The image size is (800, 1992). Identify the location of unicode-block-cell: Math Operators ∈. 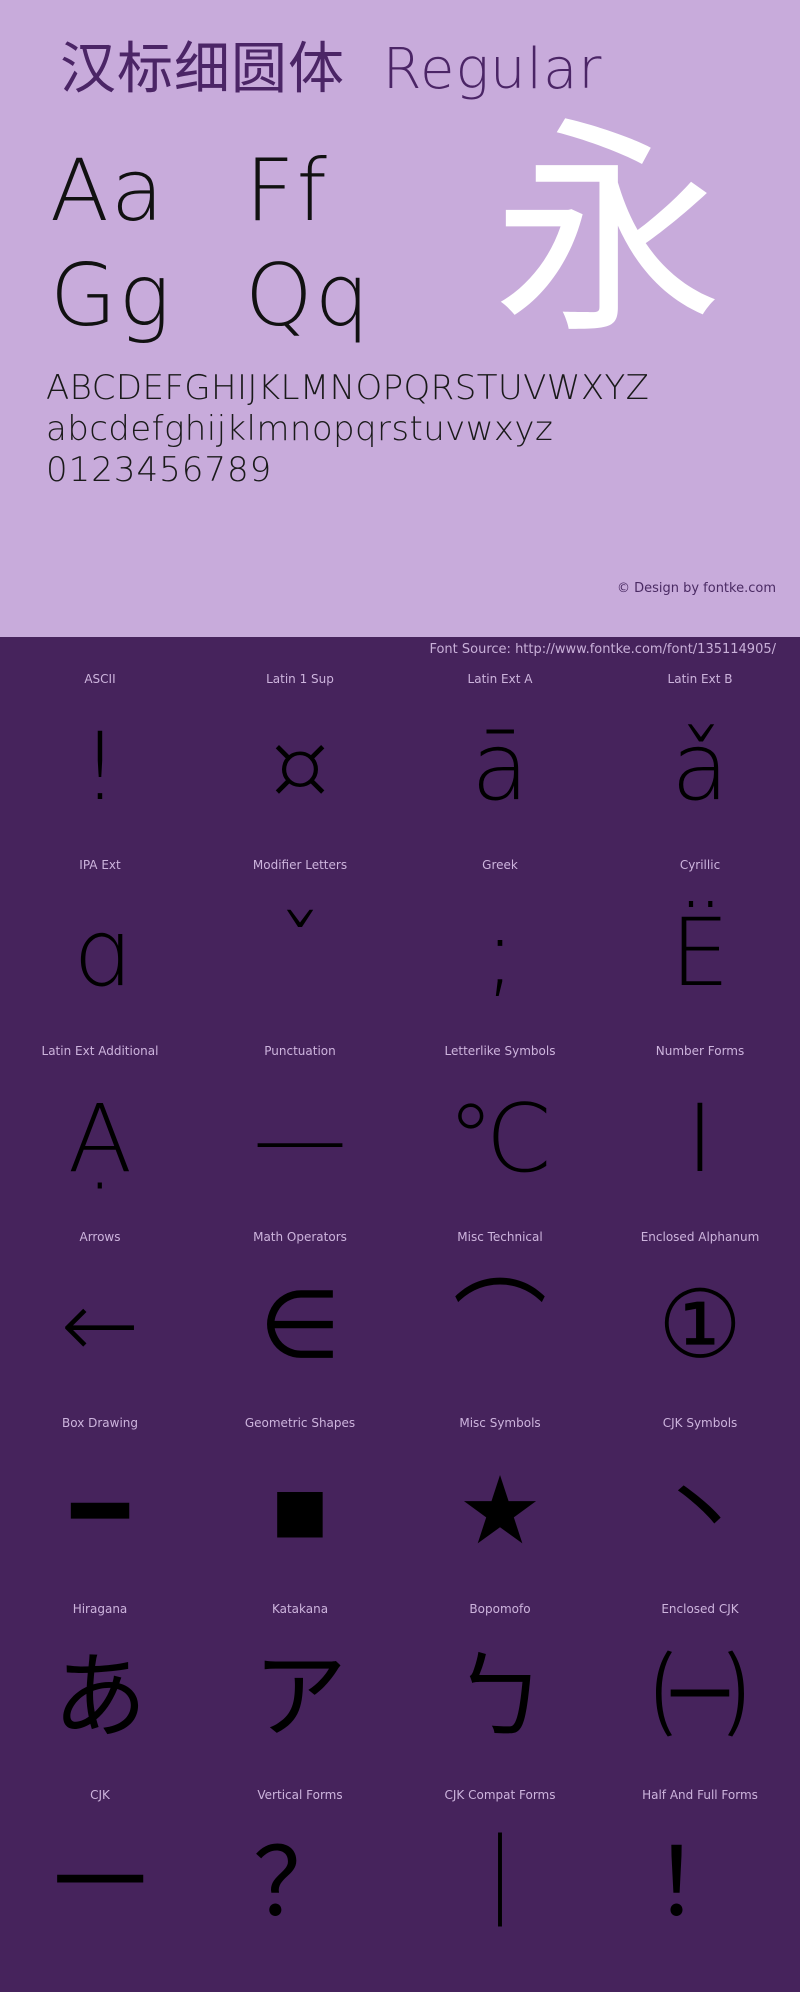
(300, 1314).